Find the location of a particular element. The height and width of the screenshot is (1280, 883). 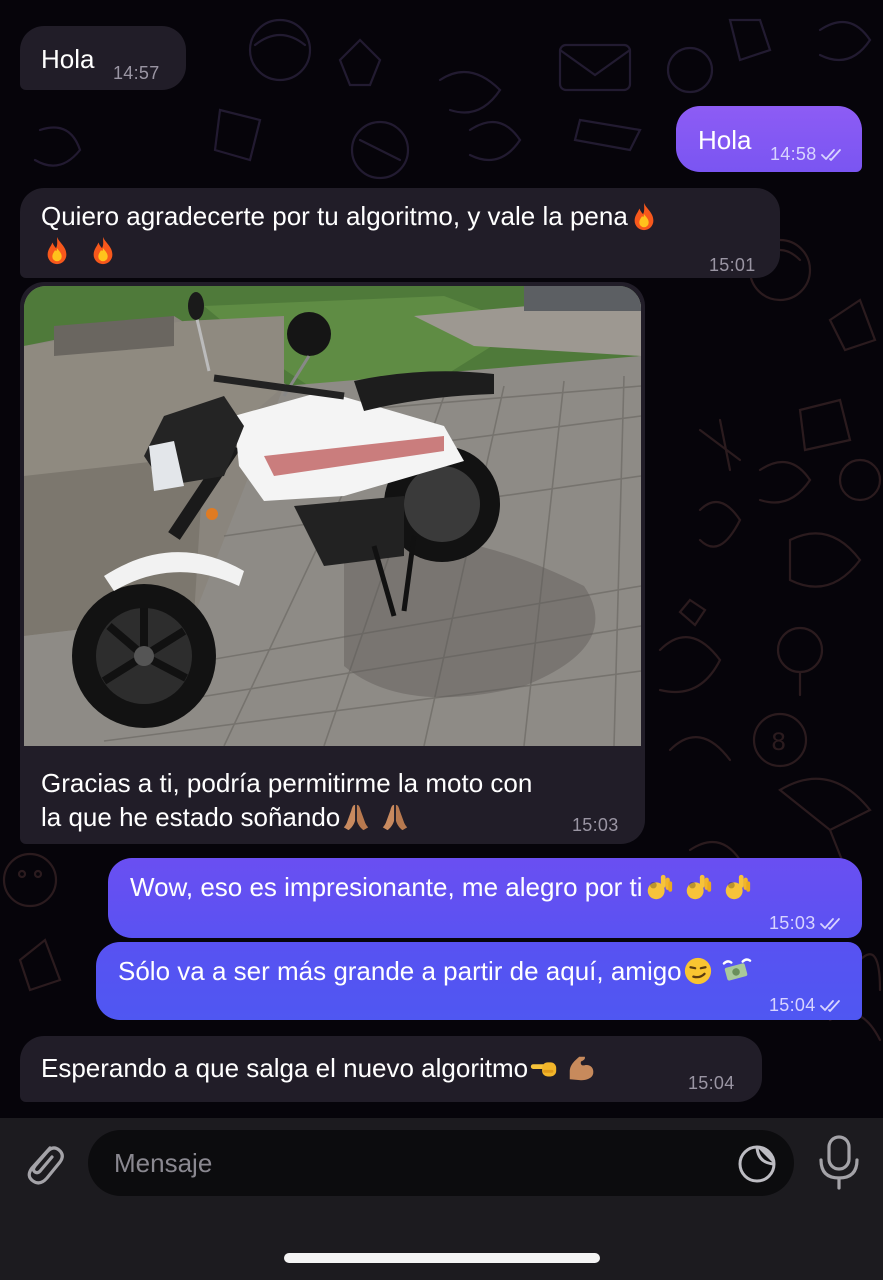

message-text: Esperando a que salga el nuevo algoritmo is located at coordinates (319, 1068).